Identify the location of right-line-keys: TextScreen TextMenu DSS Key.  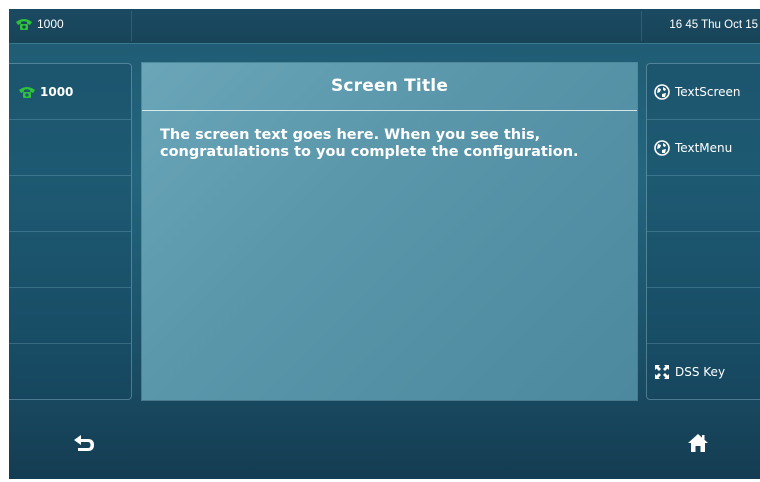
(703, 231).